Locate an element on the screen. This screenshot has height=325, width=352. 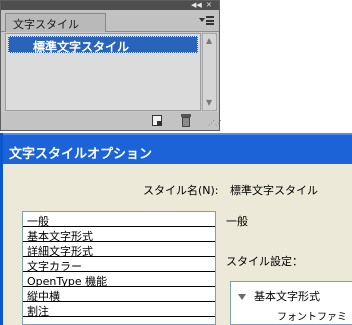
trash-can is located at coordinates (186, 122).